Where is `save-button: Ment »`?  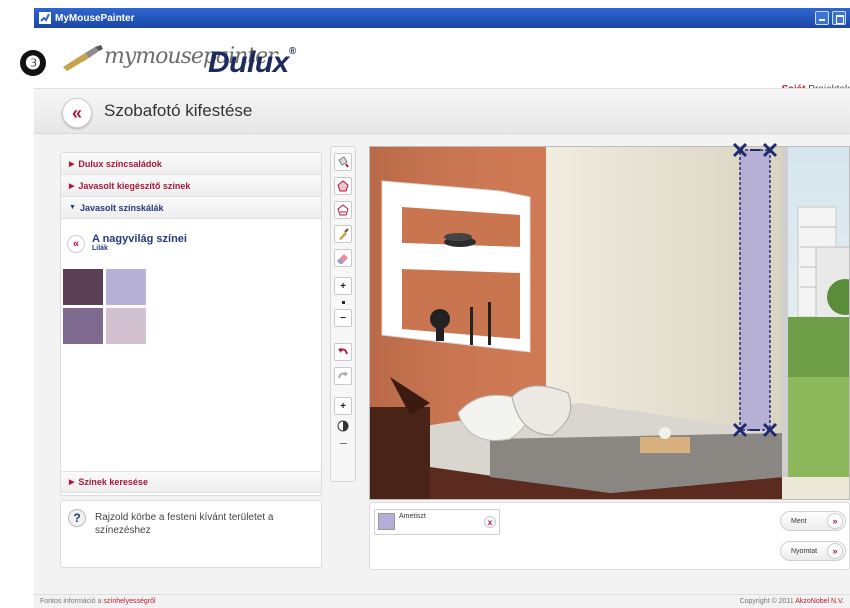
save-button: Ment » is located at coordinates (813, 521).